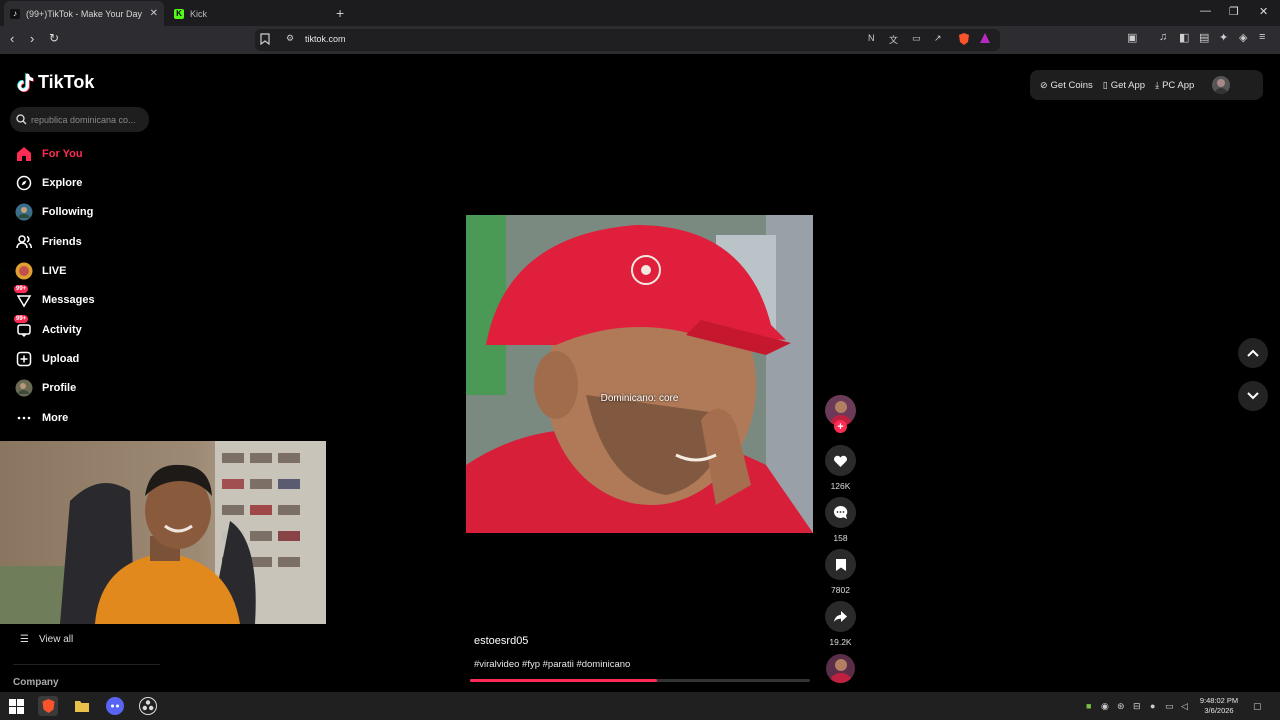 The height and width of the screenshot is (720, 1280). What do you see at coordinates (36, 682) in the screenshot?
I see `company-heading: Company` at bounding box center [36, 682].